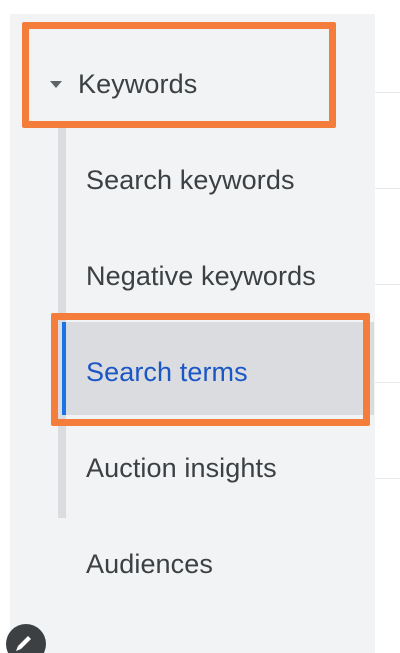 The image size is (400, 653). I want to click on nav-item-negative-keywords: Negative keywords, so click(221, 276).